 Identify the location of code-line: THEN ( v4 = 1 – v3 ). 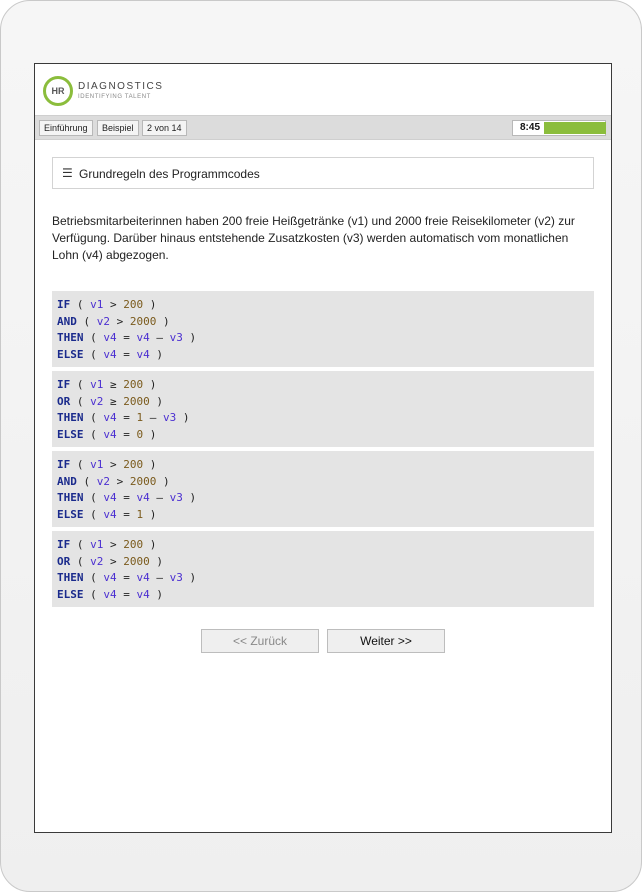
(323, 418).